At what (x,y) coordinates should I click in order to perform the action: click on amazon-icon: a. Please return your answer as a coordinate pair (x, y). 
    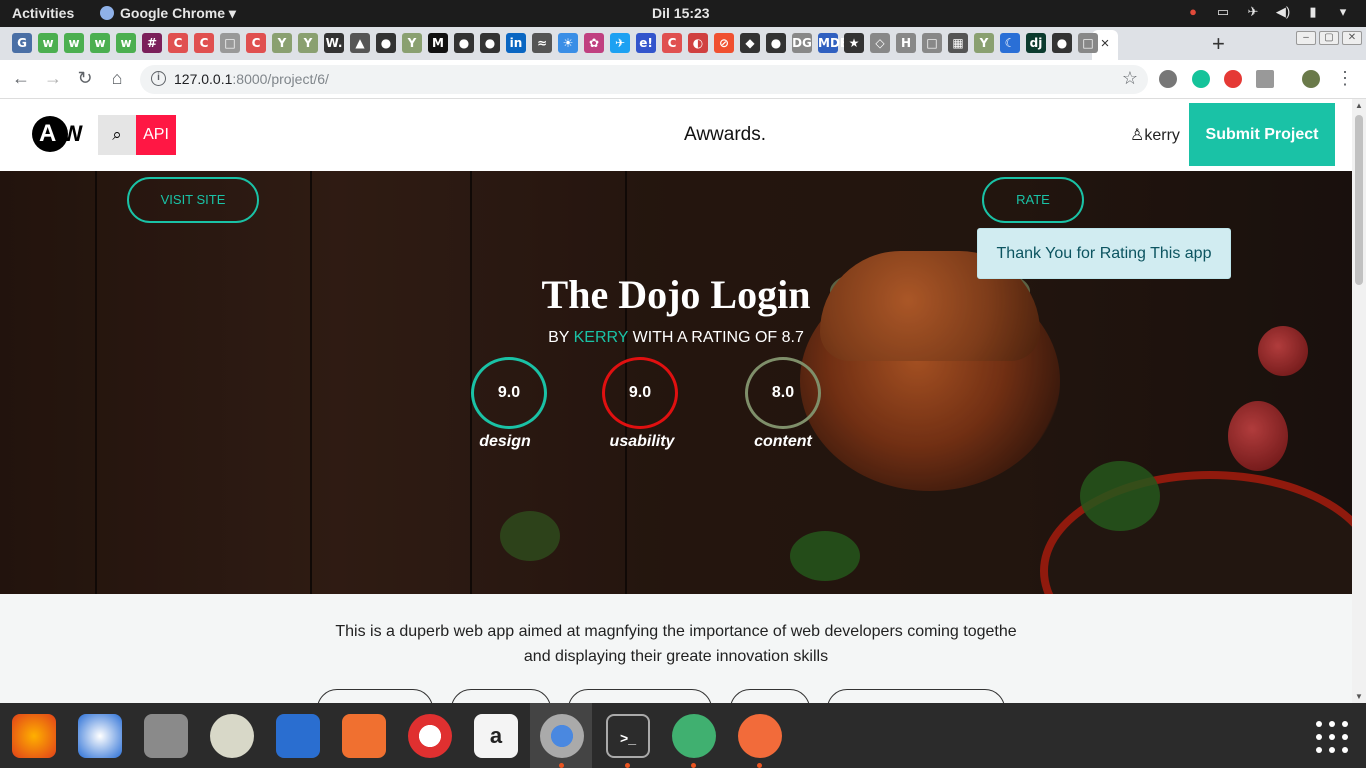
    Looking at the image, I should click on (496, 736).